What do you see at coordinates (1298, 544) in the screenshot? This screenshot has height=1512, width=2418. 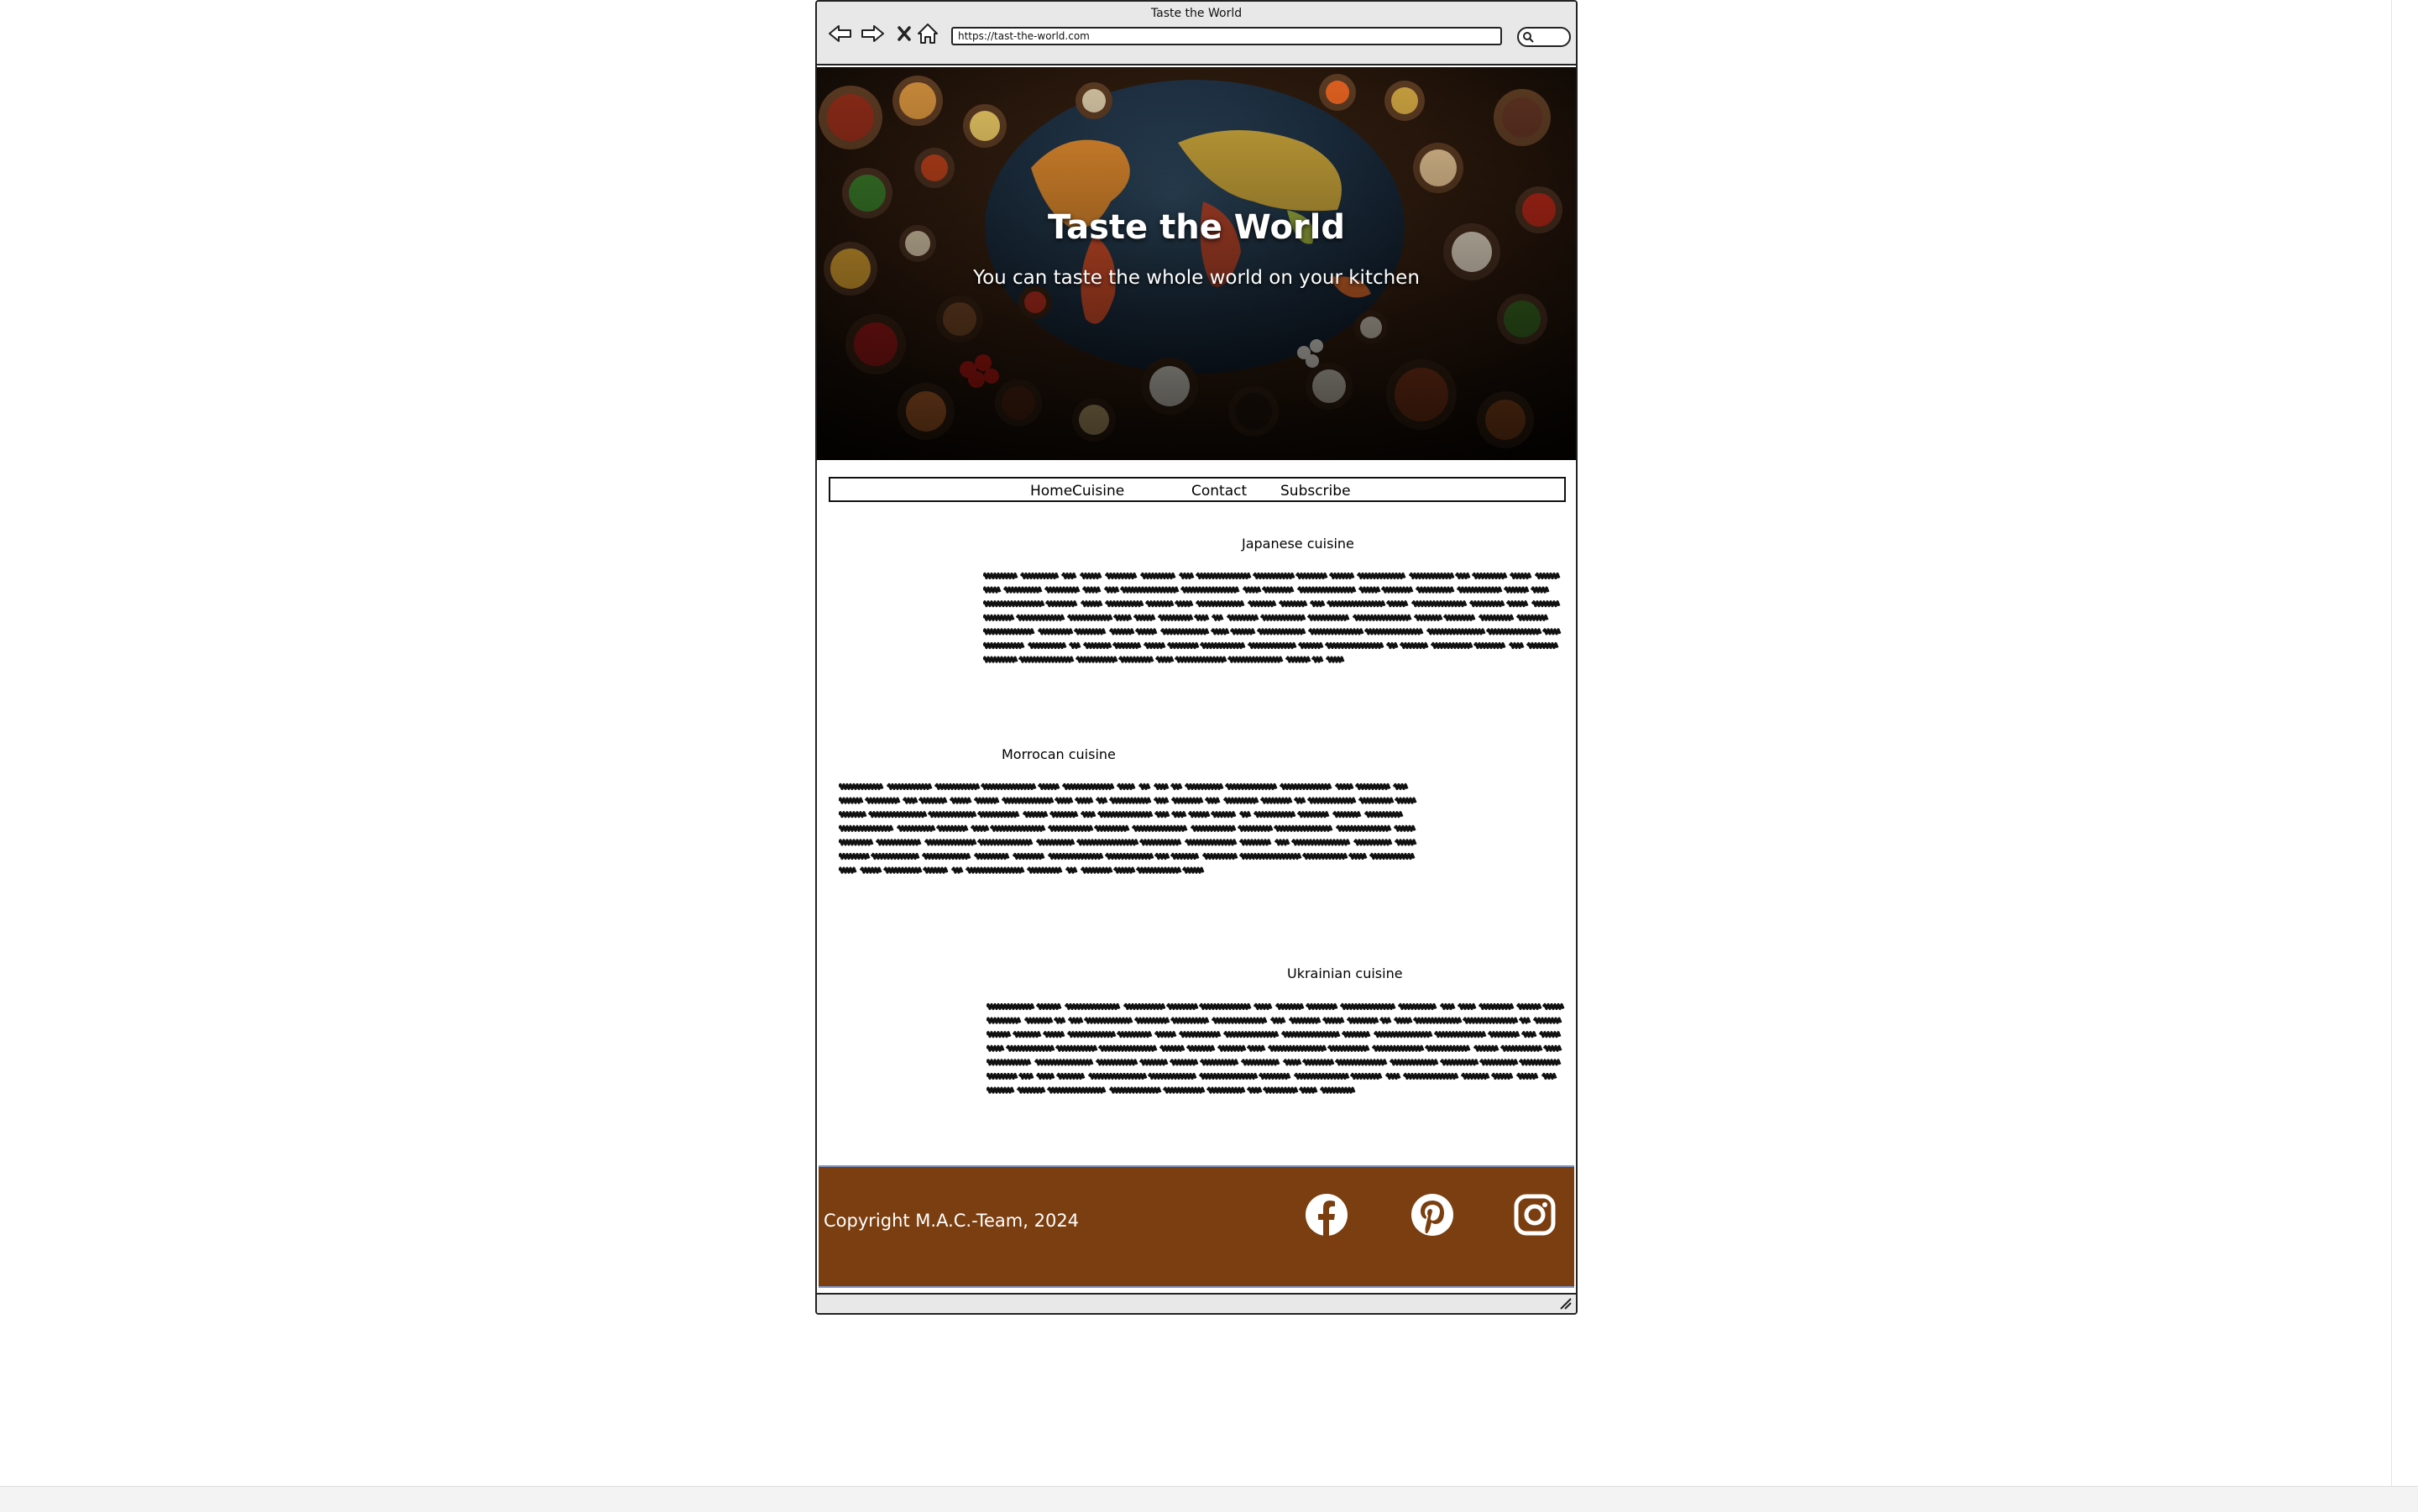 I see `japanese-section-title: Japanese cuisine` at bounding box center [1298, 544].